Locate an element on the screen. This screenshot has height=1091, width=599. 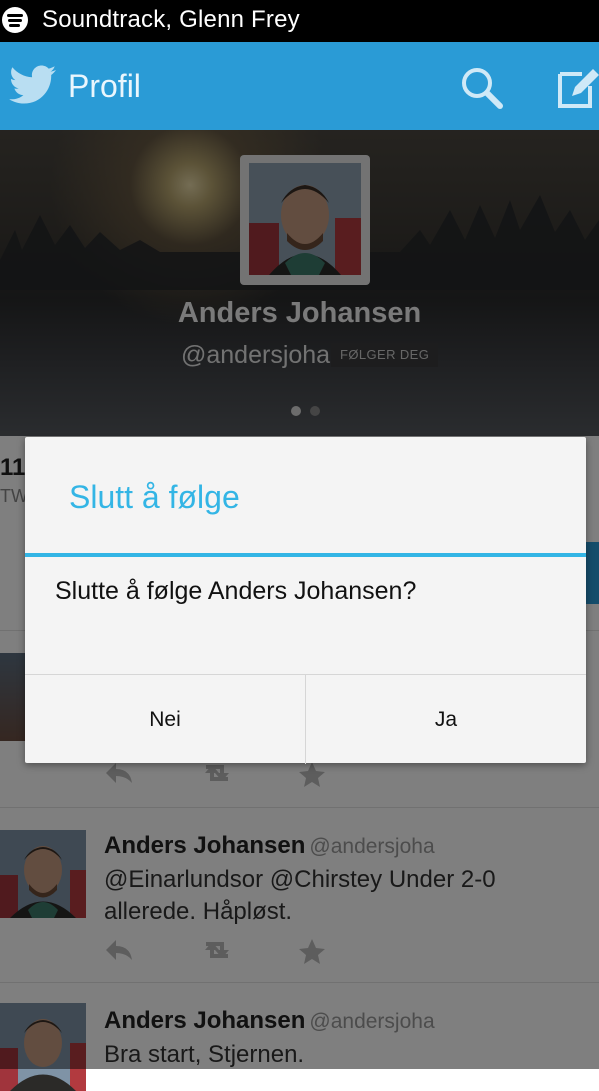
dialog-title-divider is located at coordinates (305, 555).